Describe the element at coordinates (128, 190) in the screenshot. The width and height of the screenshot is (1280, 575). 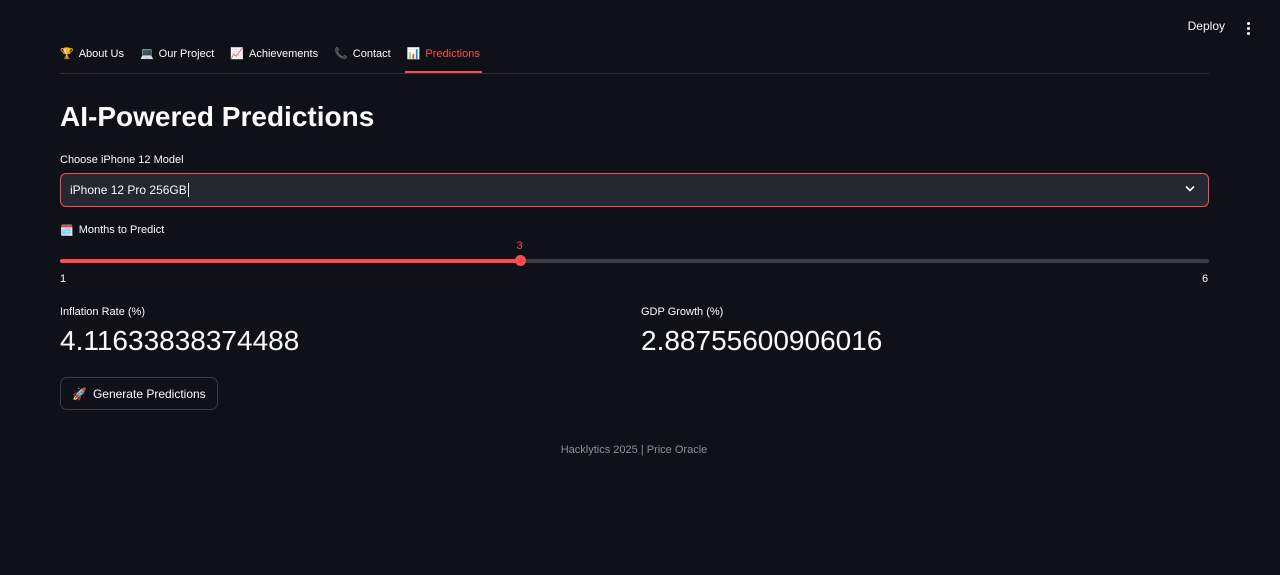
I see `model-select-value: iPhone 12 Pro 256GB` at that location.